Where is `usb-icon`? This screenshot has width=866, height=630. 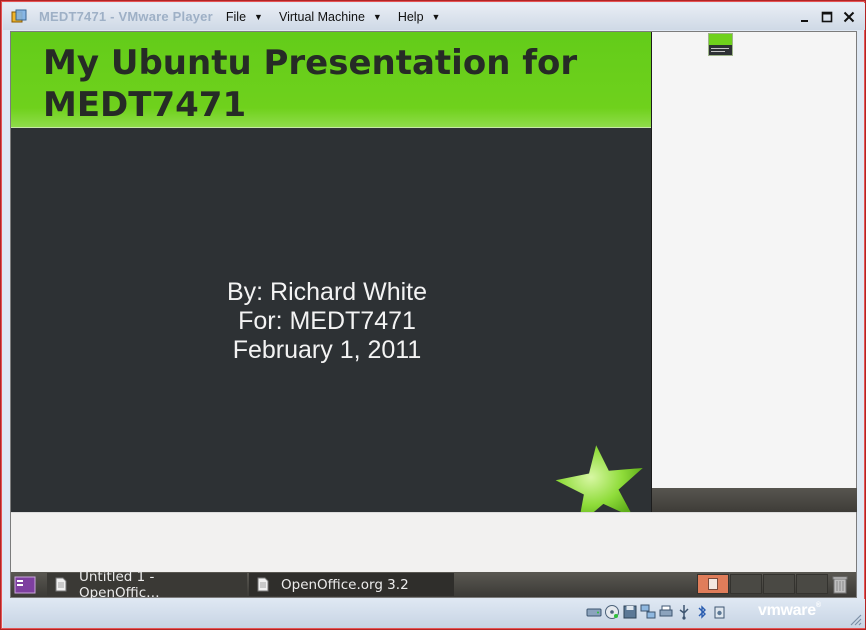 usb-icon is located at coordinates (684, 612).